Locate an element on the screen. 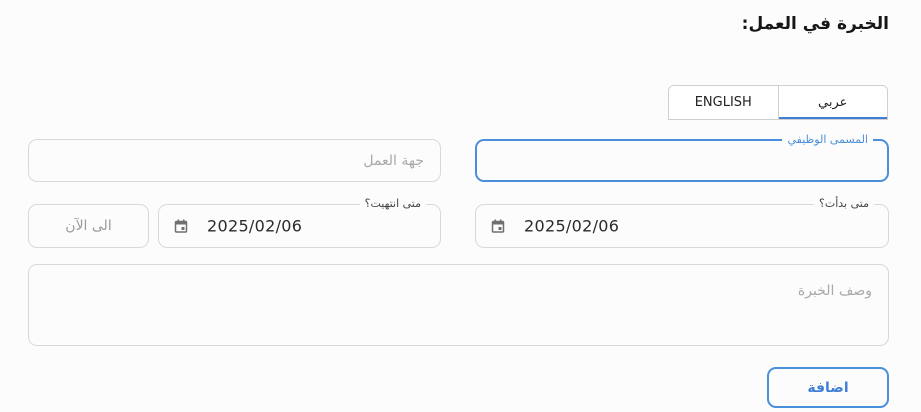 This screenshot has width=921, height=412. job-title-label: المسمى الوظيفي is located at coordinates (827, 140).